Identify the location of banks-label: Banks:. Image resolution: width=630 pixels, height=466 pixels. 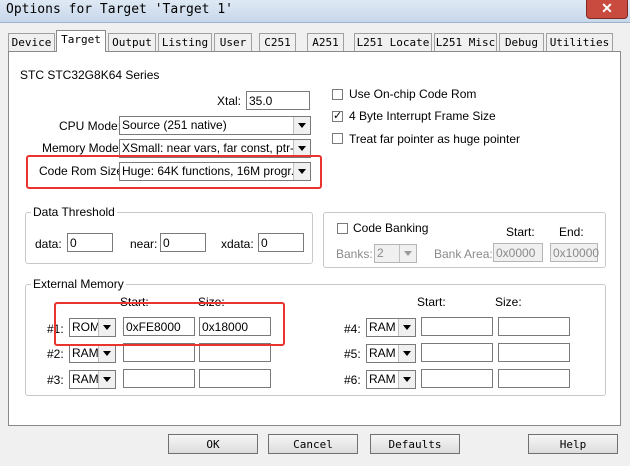
(354, 254).